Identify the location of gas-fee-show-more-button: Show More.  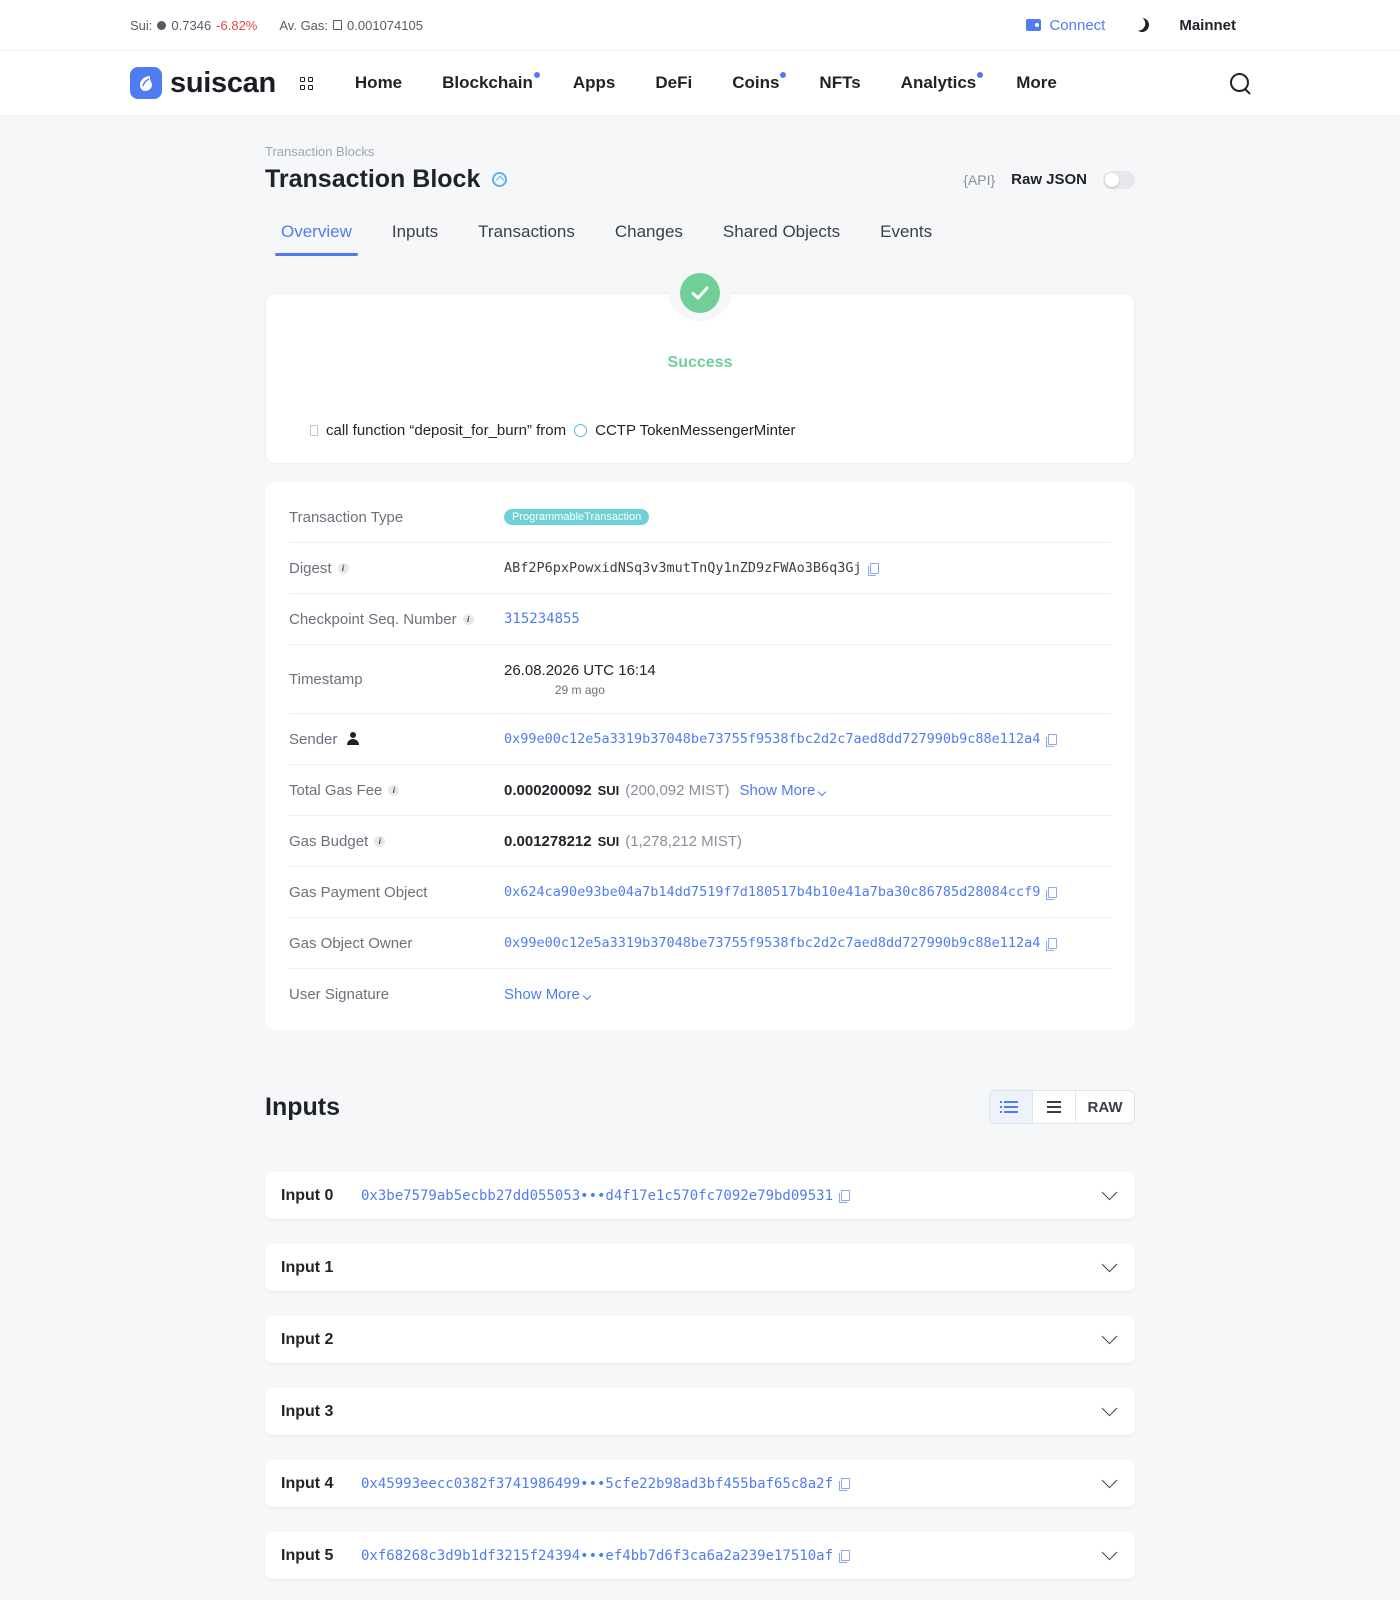
(783, 790).